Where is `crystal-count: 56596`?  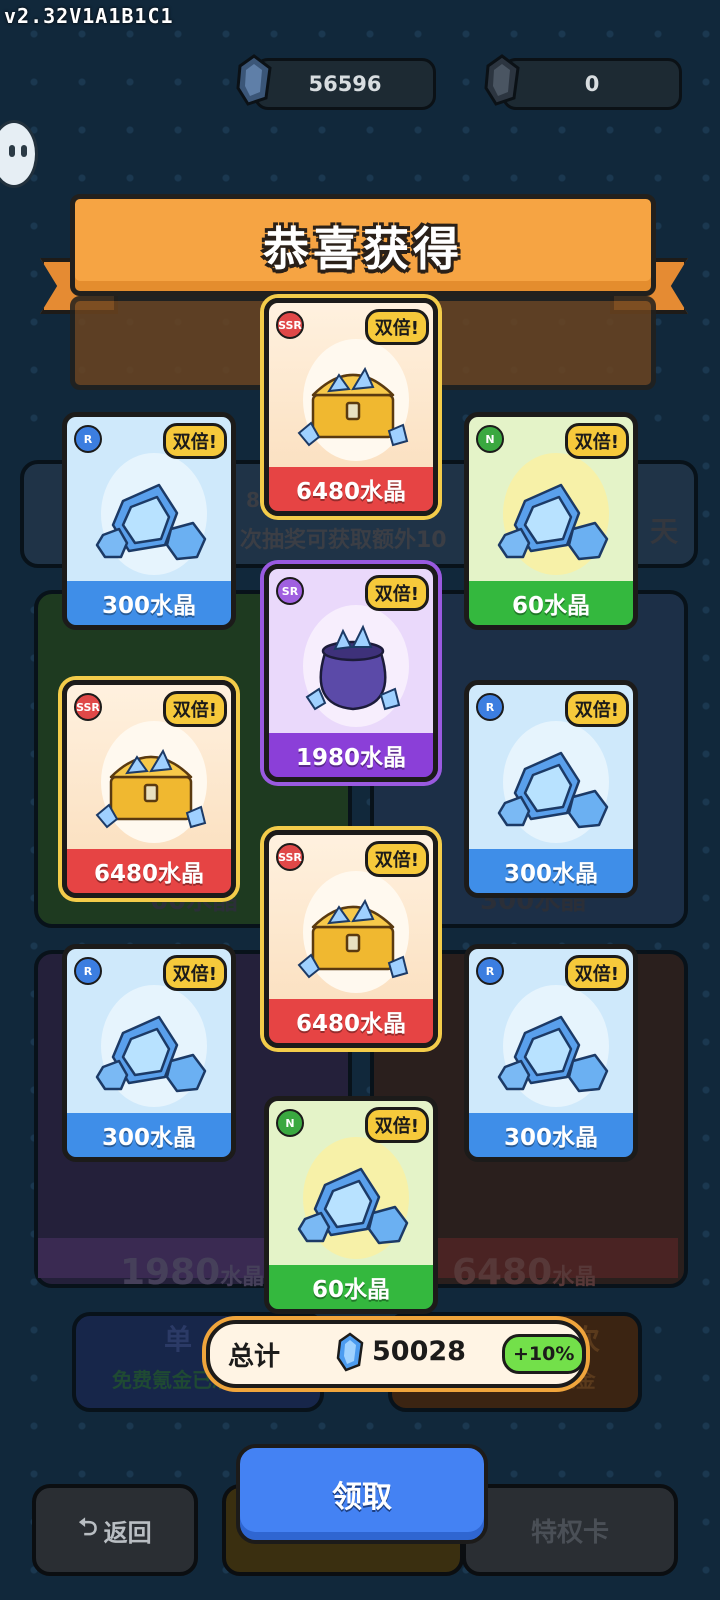 crystal-count: 56596 is located at coordinates (345, 84).